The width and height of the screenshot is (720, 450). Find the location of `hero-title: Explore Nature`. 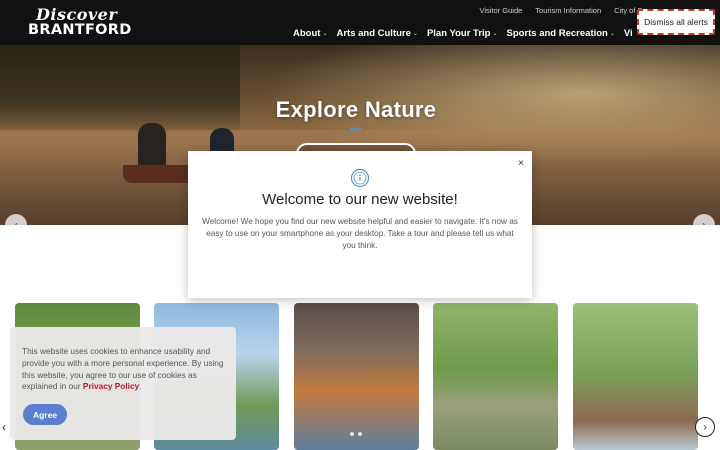

hero-title: Explore Nature is located at coordinates (356, 109).